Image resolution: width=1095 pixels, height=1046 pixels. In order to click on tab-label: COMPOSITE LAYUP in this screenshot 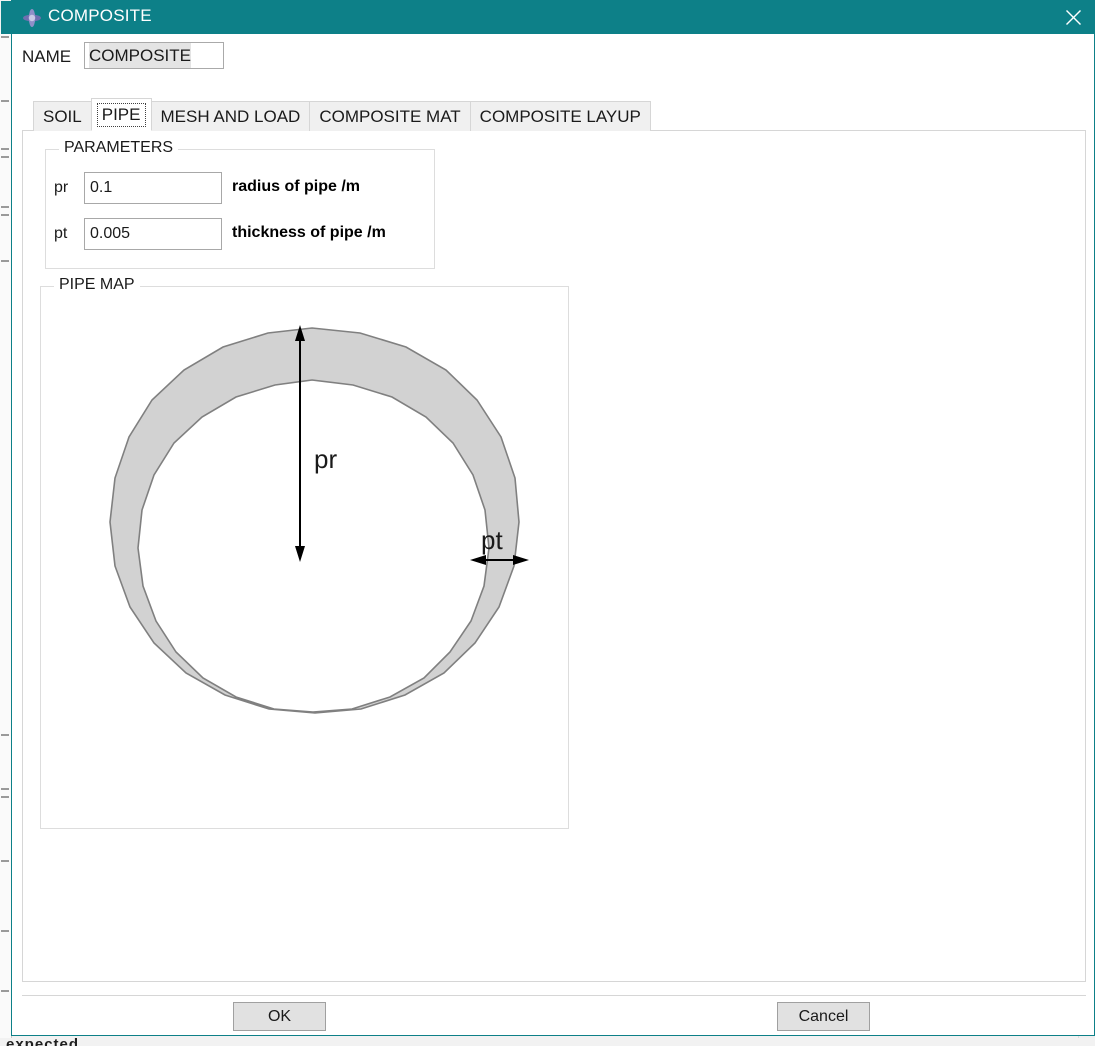, I will do `click(560, 116)`.